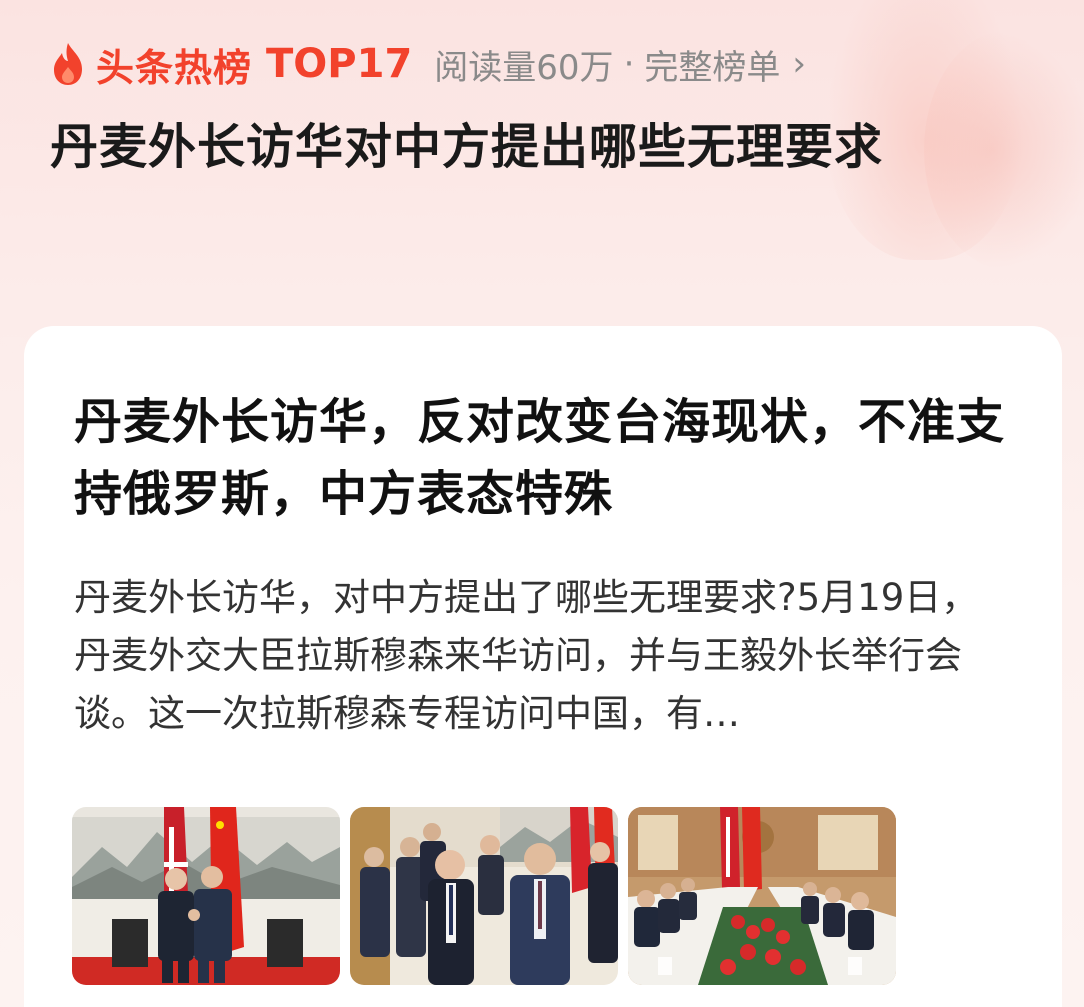  What do you see at coordinates (544, 458) in the screenshot?
I see `article-title: 丹麦外长访华，反对改变台海现状，不准支持俄罗斯，中方表态特殊` at bounding box center [544, 458].